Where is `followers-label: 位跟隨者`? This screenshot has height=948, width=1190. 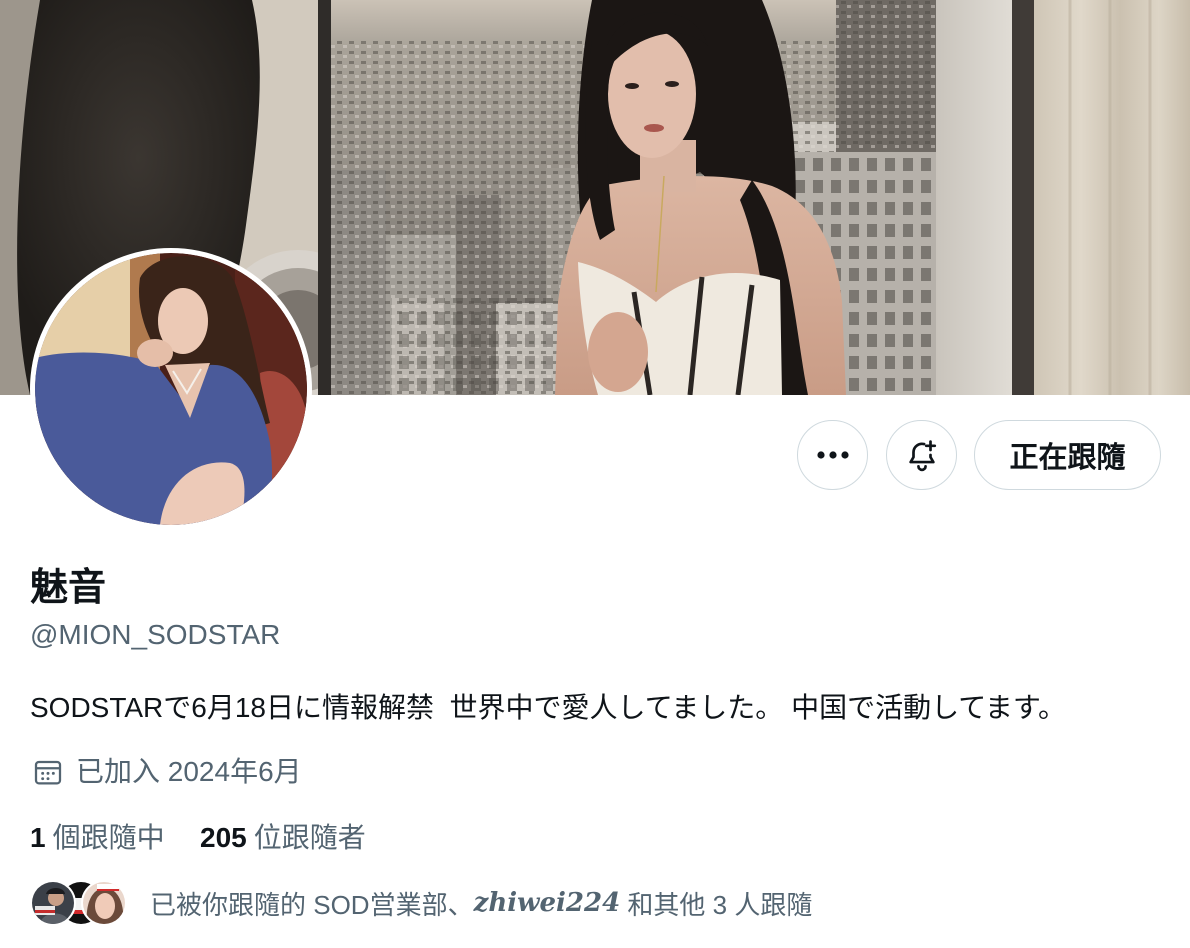
followers-label: 位跟隨者 is located at coordinates (309, 837).